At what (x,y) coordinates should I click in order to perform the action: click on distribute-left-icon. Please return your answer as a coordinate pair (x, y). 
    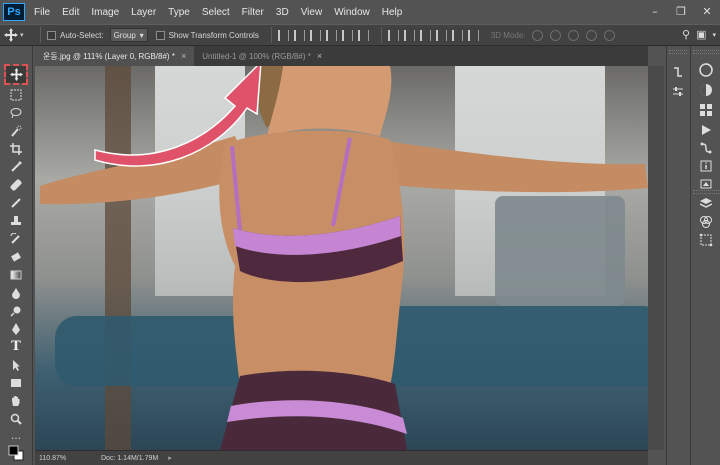
    Looking at the image, I should click on (441, 35).